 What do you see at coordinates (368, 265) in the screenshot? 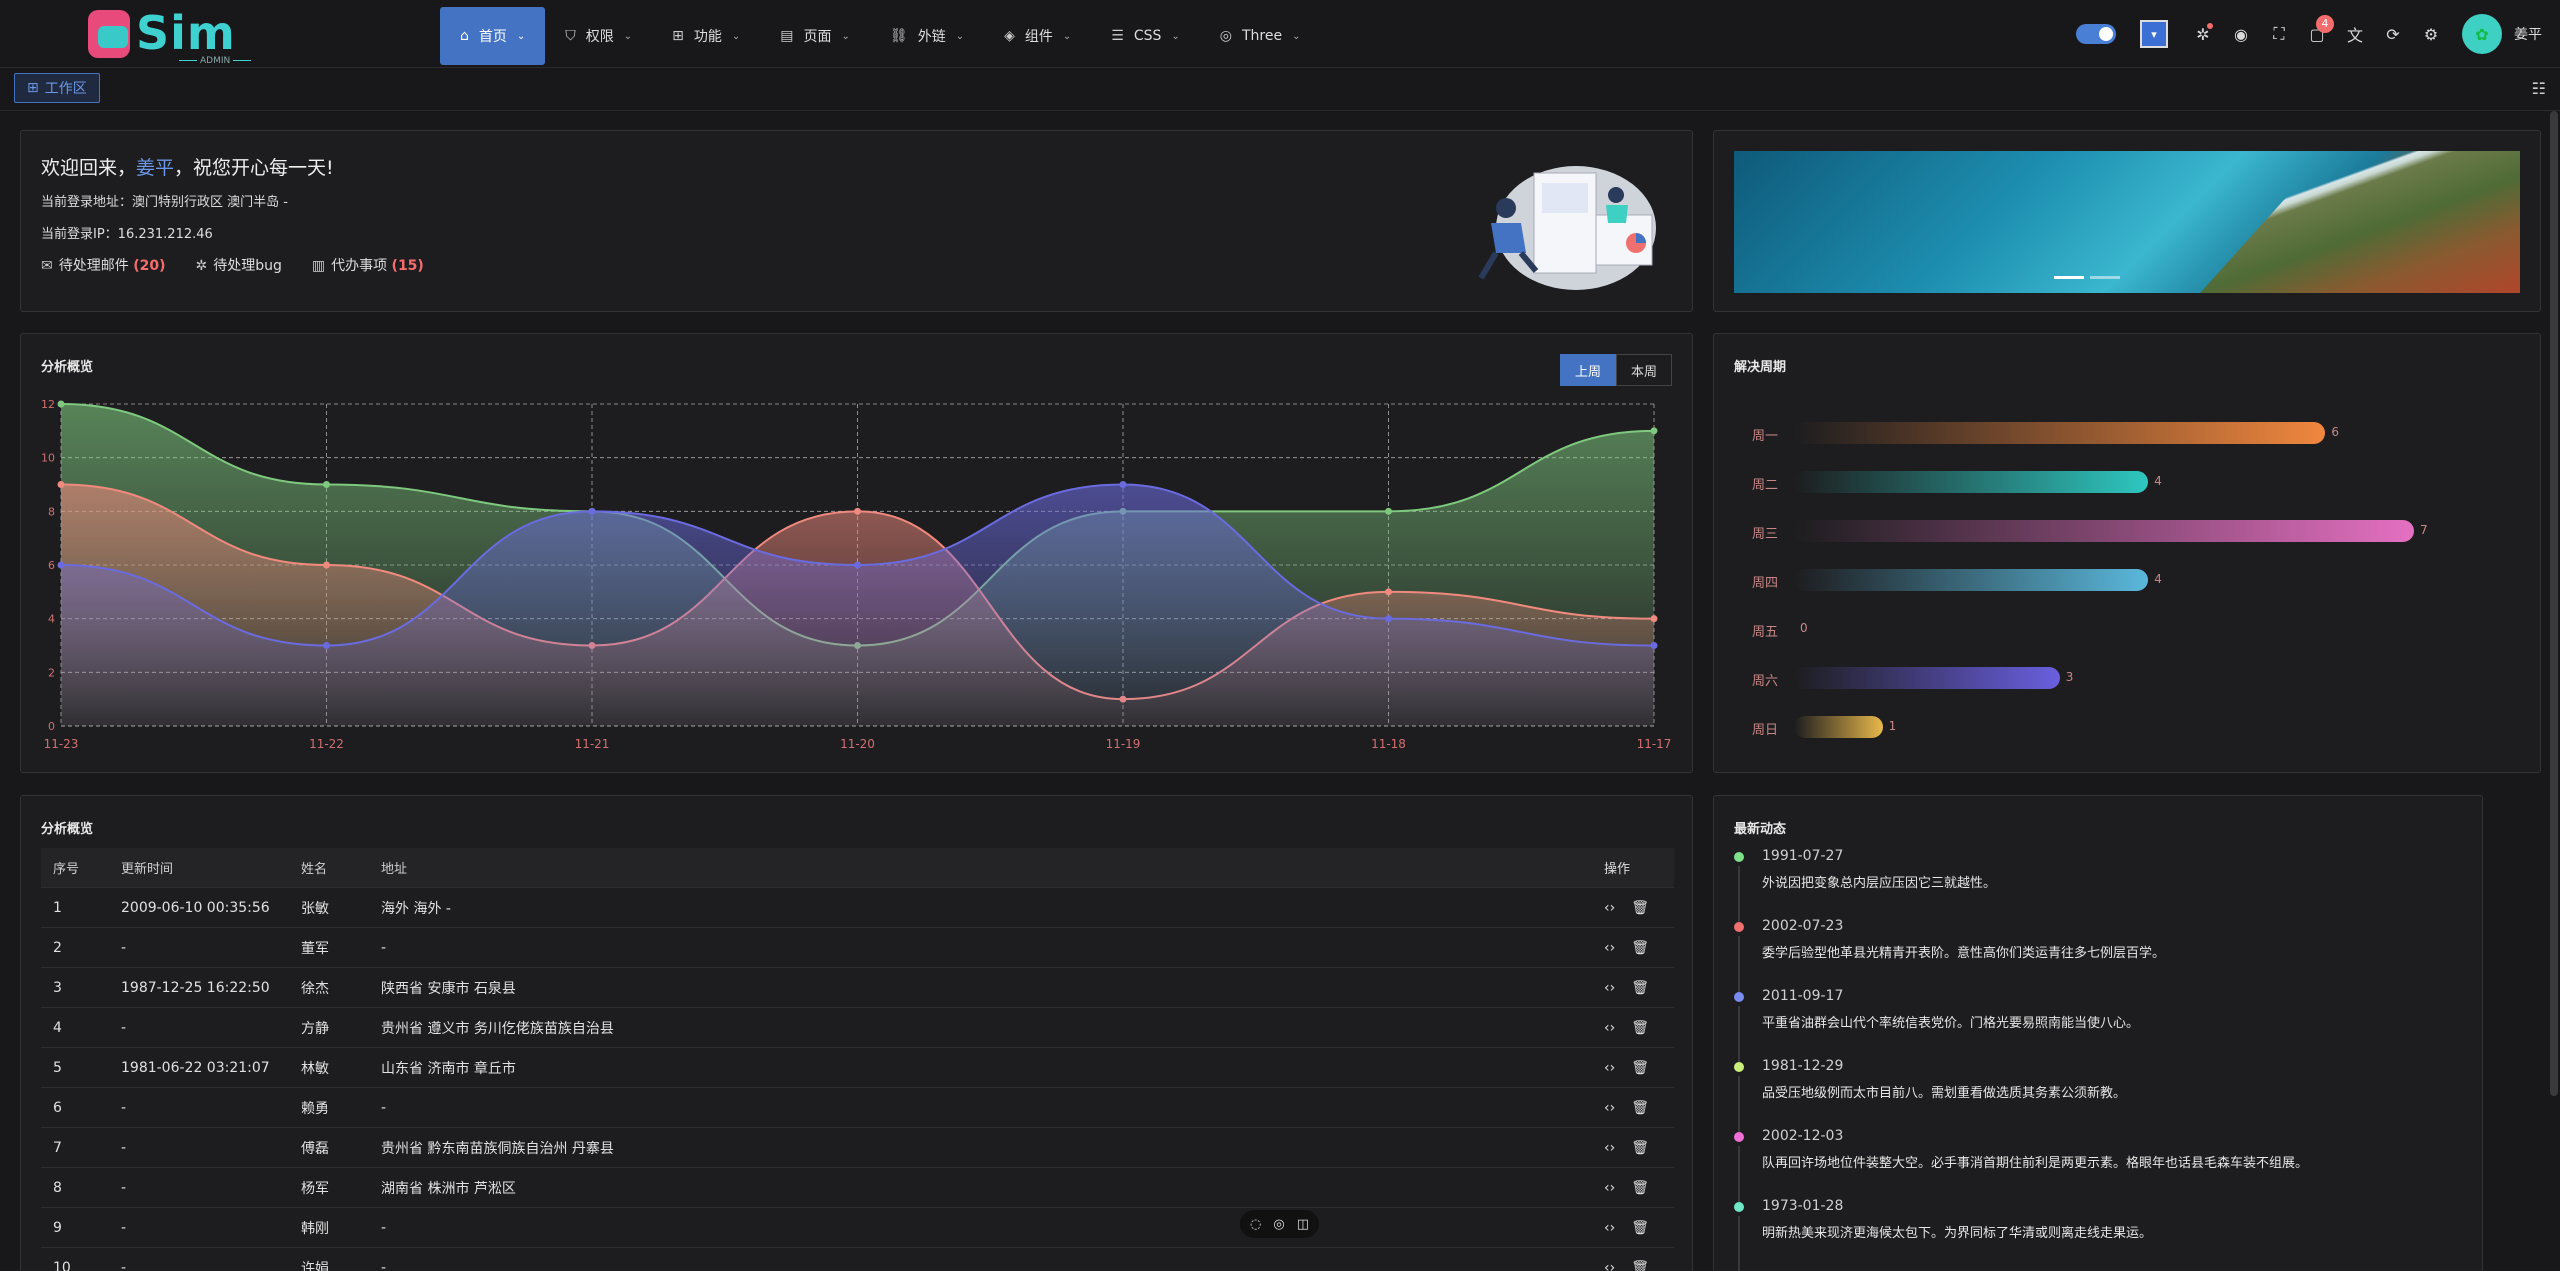
I see `welcome-stat-2: ▥ 代办事项 (15)` at bounding box center [368, 265].